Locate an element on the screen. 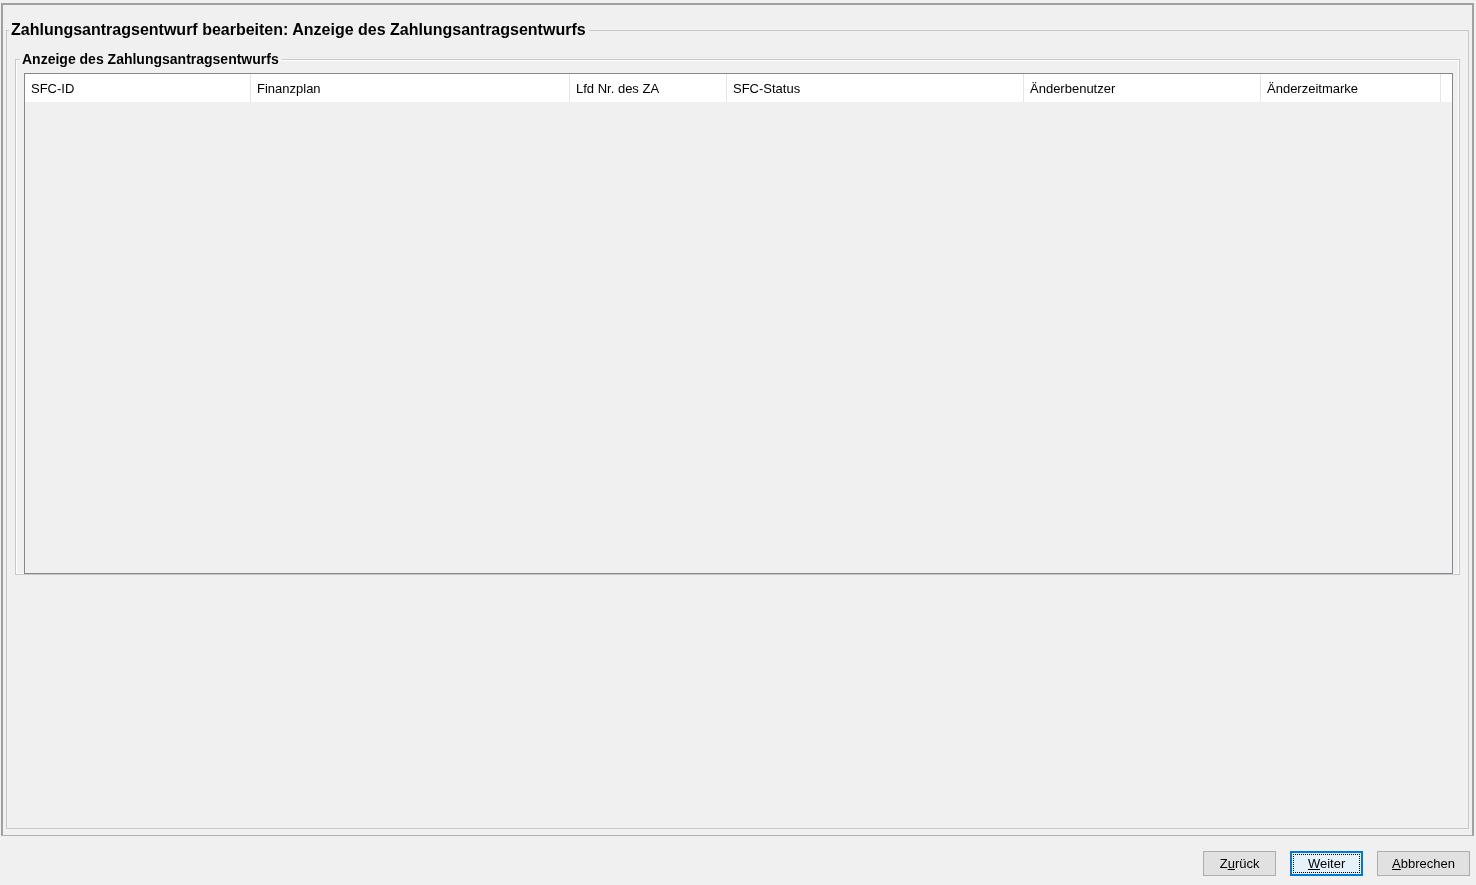  panel-title: Zahlungsantragsentwurf bearbeiten: Anzeige des Zahlungsantragsentwurfs is located at coordinates (298, 30).